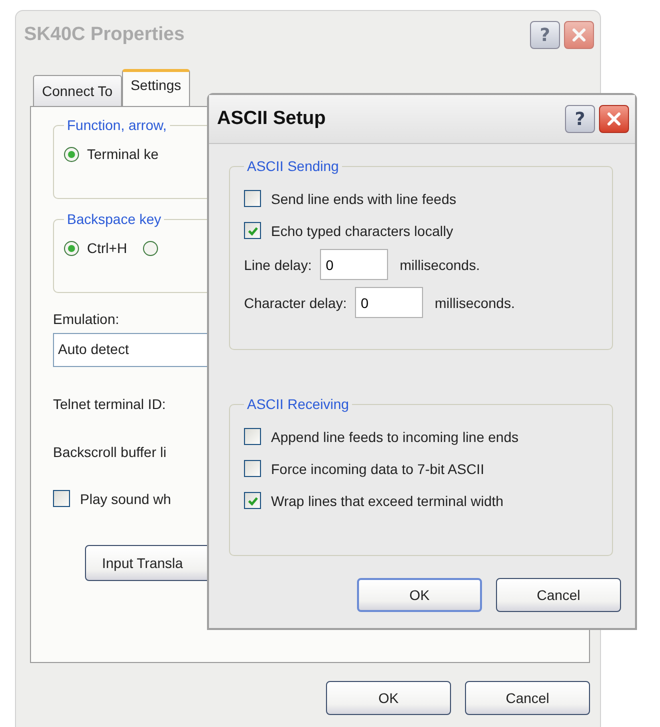 This screenshot has width=660, height=727. Describe the element at coordinates (77, 90) in the screenshot. I see `tab: Connect To` at that location.